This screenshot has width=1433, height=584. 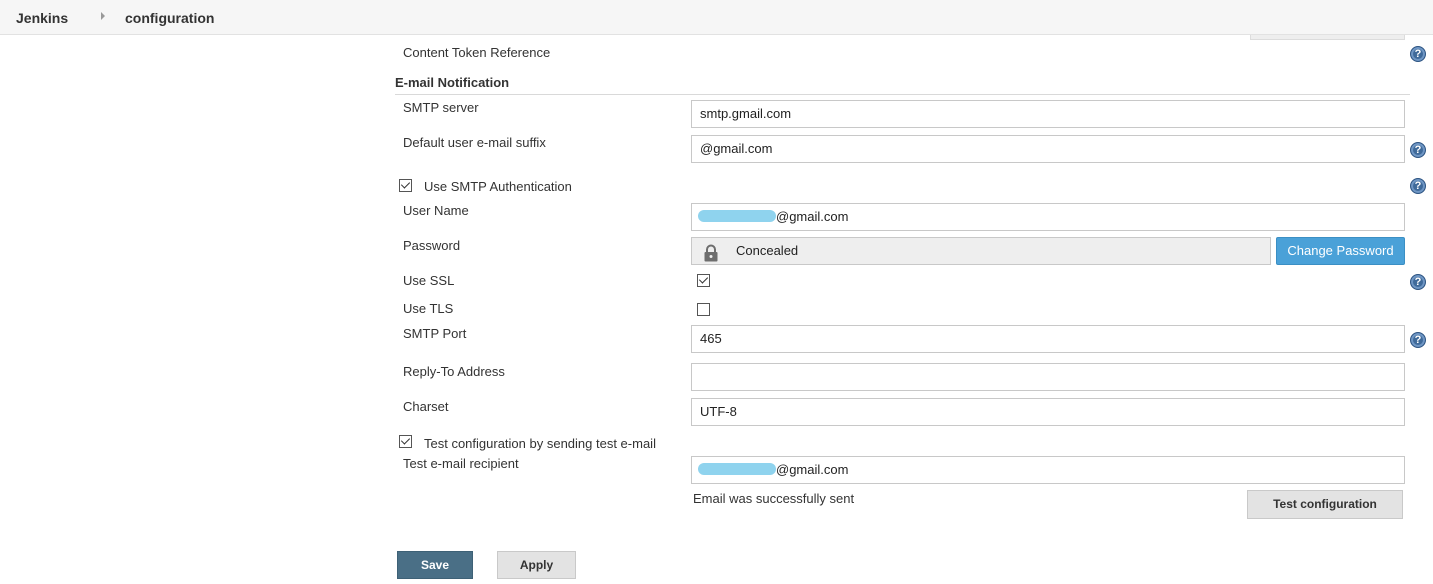 What do you see at coordinates (902, 94) in the screenshot?
I see `section-divider` at bounding box center [902, 94].